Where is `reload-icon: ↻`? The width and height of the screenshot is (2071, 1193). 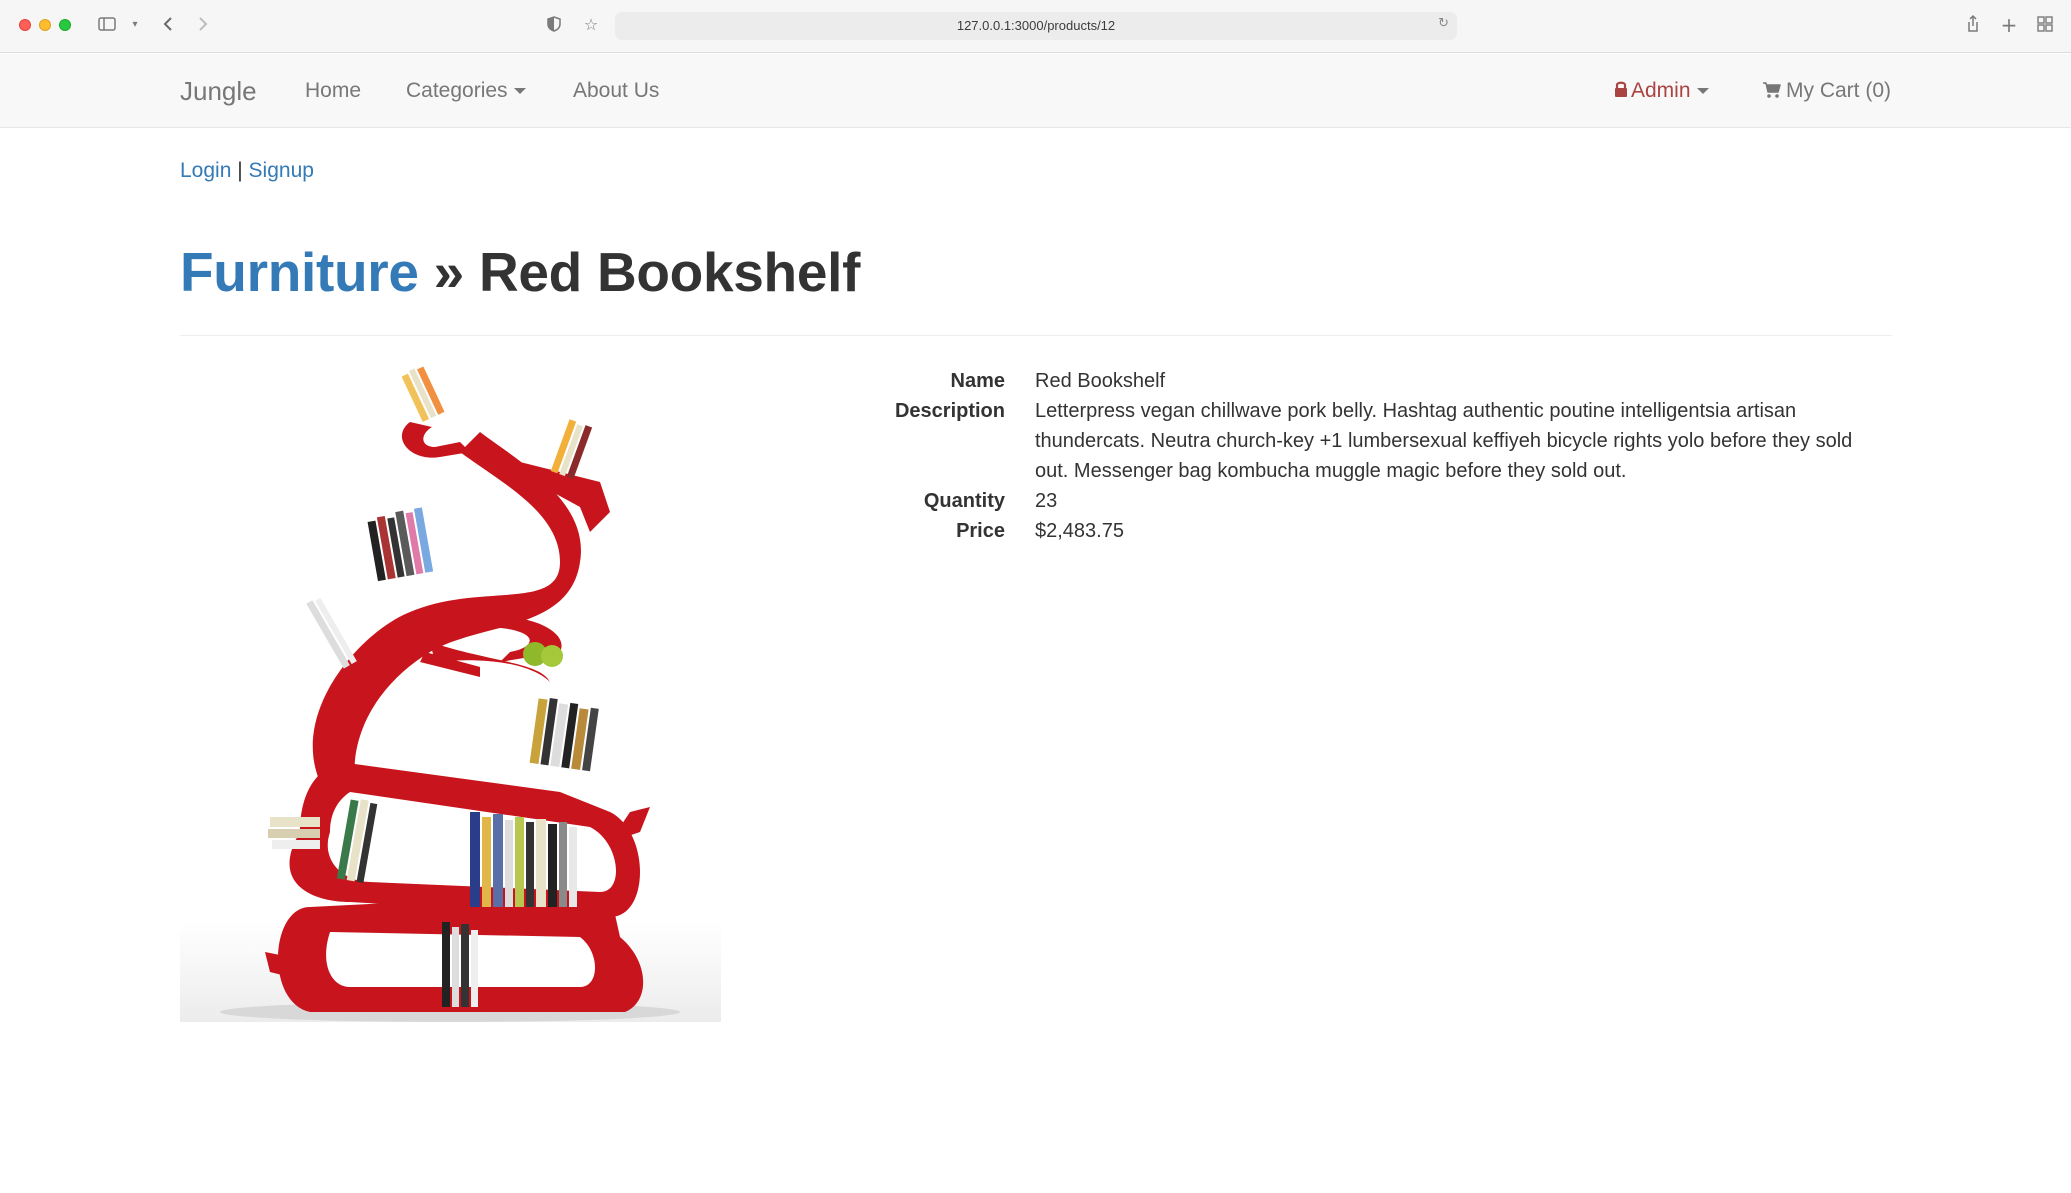 reload-icon: ↻ is located at coordinates (1443, 23).